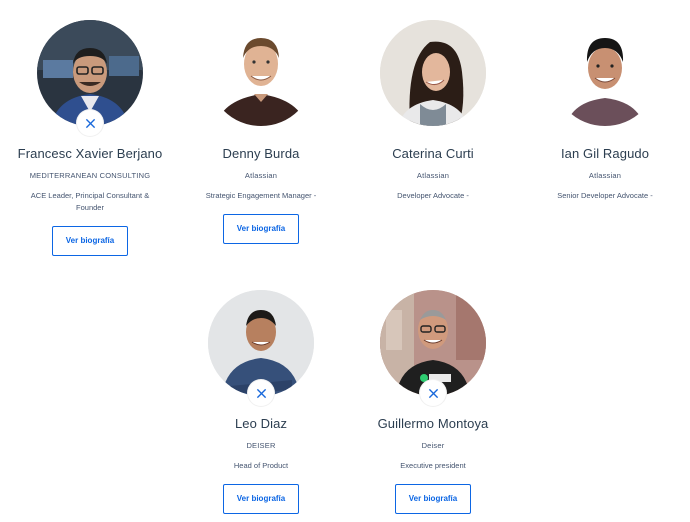  I want to click on speaker-company: MEDITERRANEAN CONSULTING, so click(90, 175).